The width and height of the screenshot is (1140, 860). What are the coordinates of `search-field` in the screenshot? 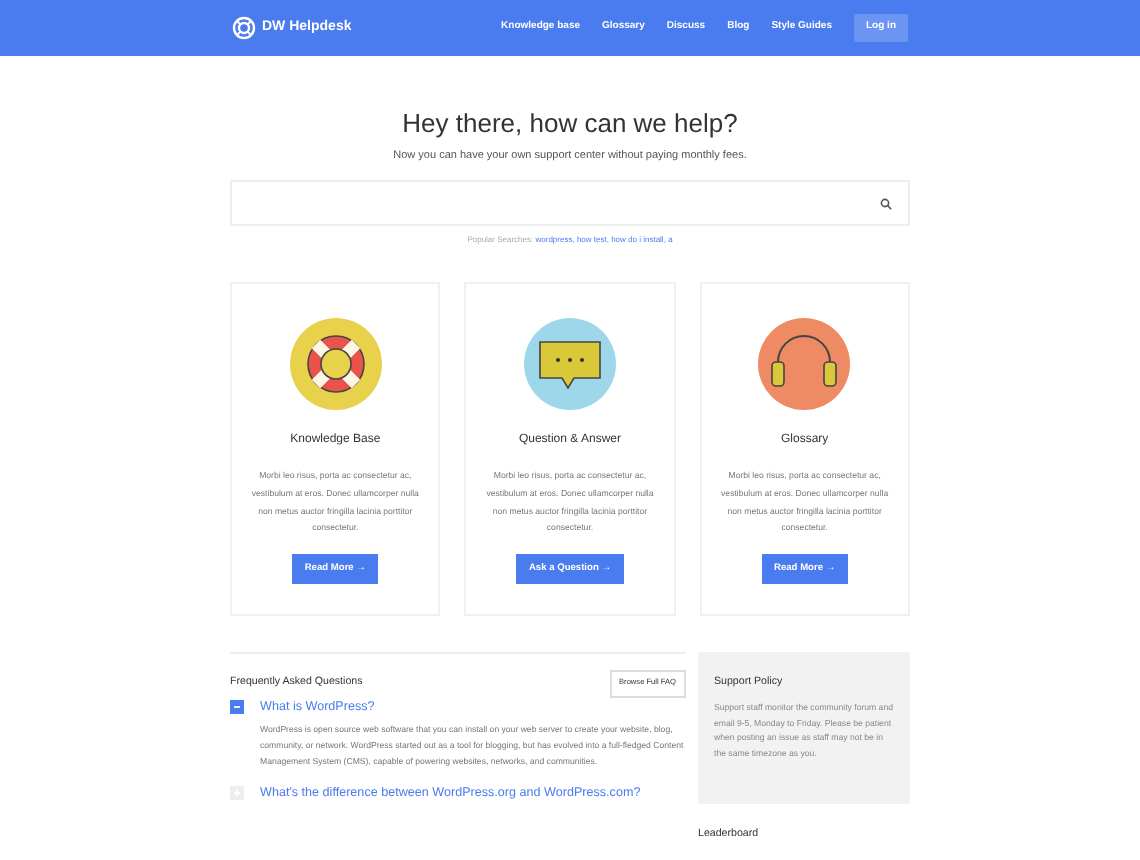 It's located at (570, 203).